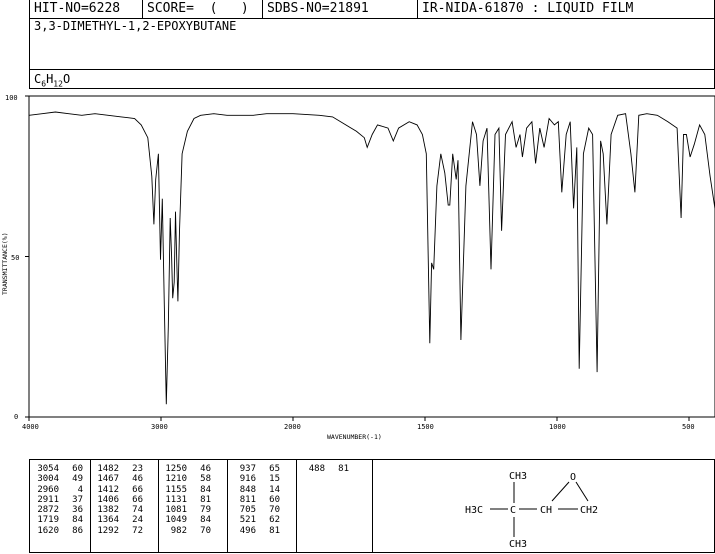 Image resolution: width=715 pixels, height=554 pixels. I want to click on peak-transmittance: 58, so click(205, 479).